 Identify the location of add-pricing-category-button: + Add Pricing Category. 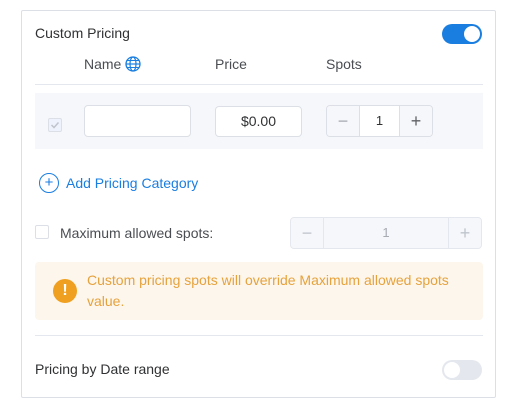
(118, 183).